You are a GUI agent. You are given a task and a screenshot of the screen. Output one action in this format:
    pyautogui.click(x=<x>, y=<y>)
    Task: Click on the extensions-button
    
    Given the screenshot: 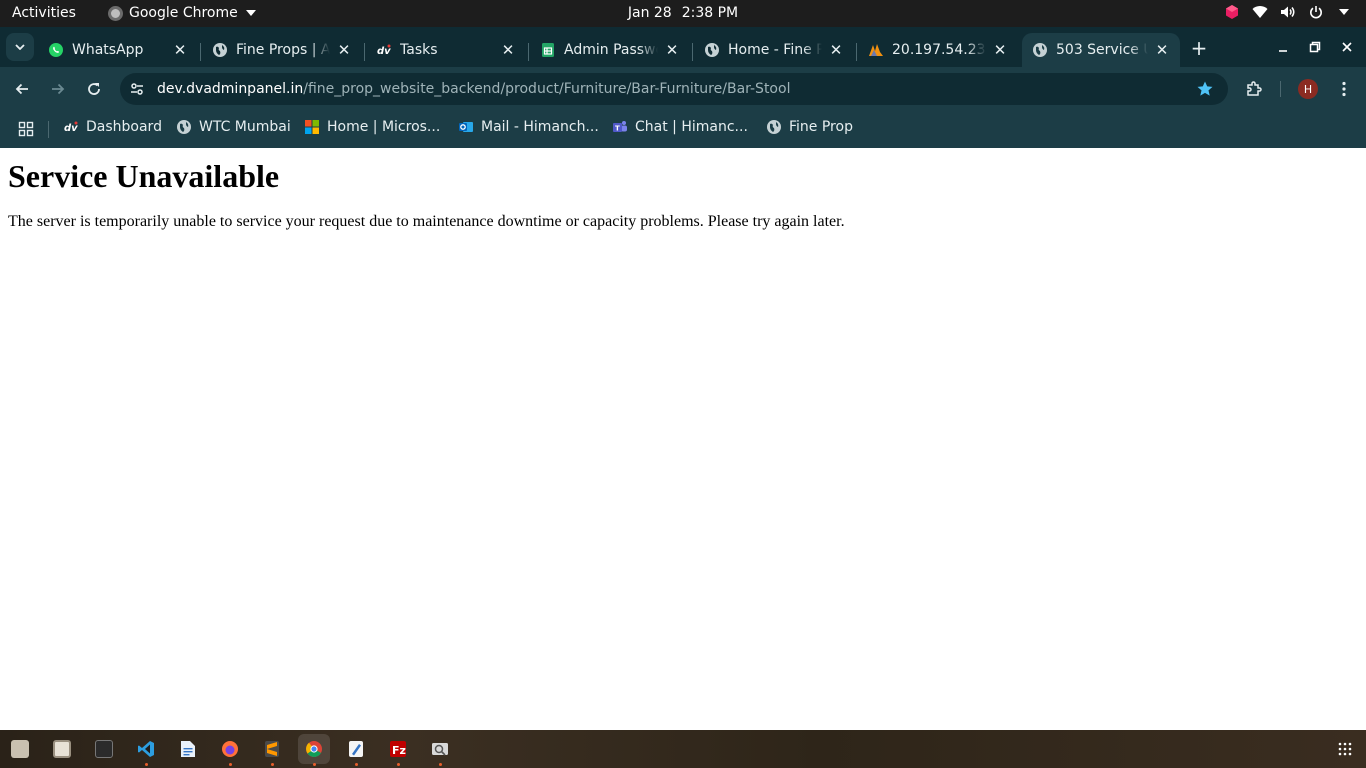 What is the action you would take?
    pyautogui.click(x=1254, y=89)
    